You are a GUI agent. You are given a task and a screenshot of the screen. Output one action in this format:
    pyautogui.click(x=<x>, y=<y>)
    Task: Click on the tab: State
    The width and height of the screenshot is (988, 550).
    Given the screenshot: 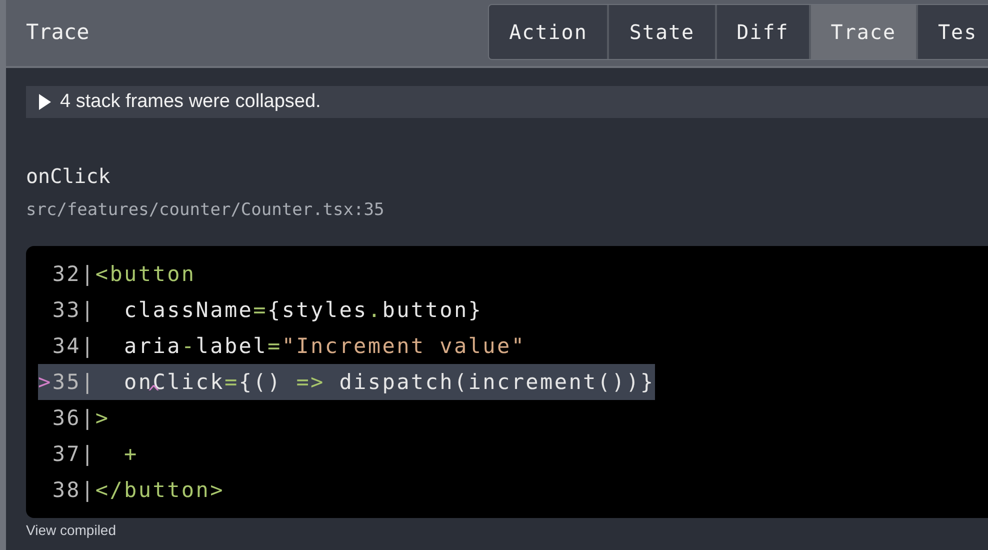 What is the action you would take?
    pyautogui.click(x=663, y=32)
    